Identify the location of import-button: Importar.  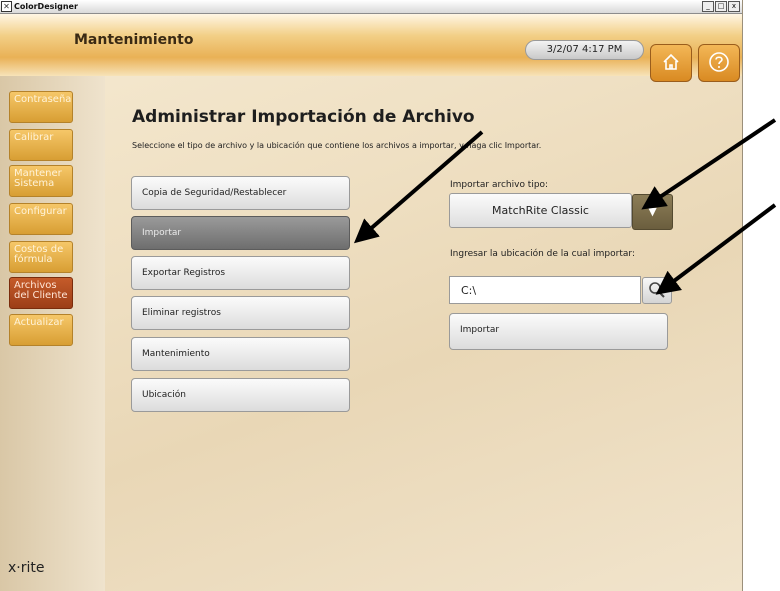
(558, 331).